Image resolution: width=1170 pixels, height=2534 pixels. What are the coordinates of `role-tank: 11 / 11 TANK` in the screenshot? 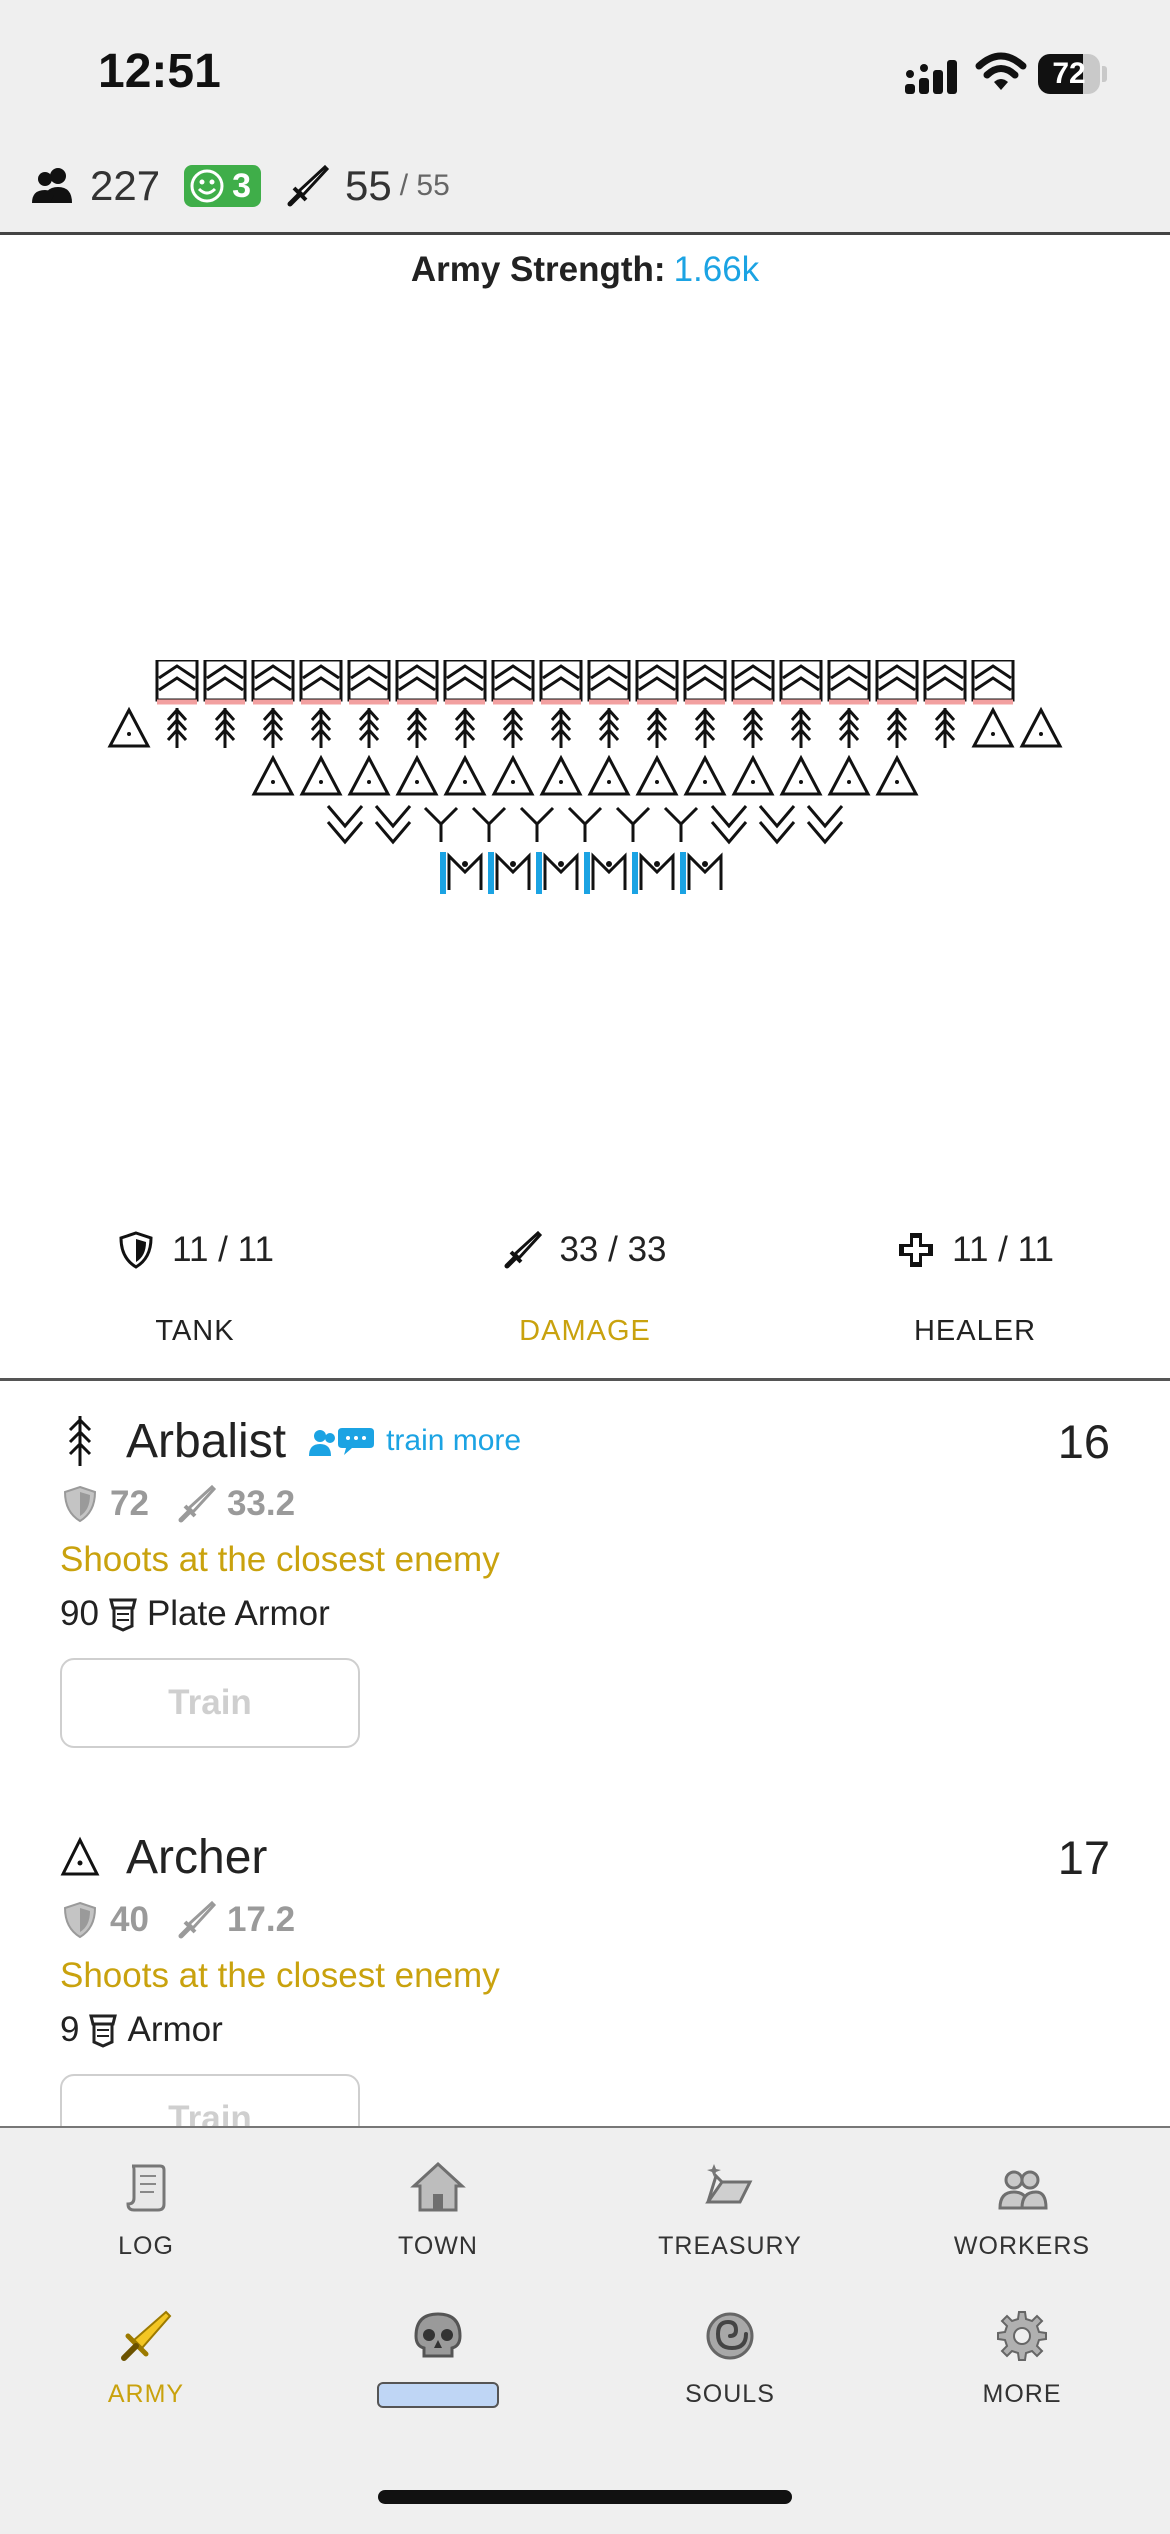 It's located at (195, 1286).